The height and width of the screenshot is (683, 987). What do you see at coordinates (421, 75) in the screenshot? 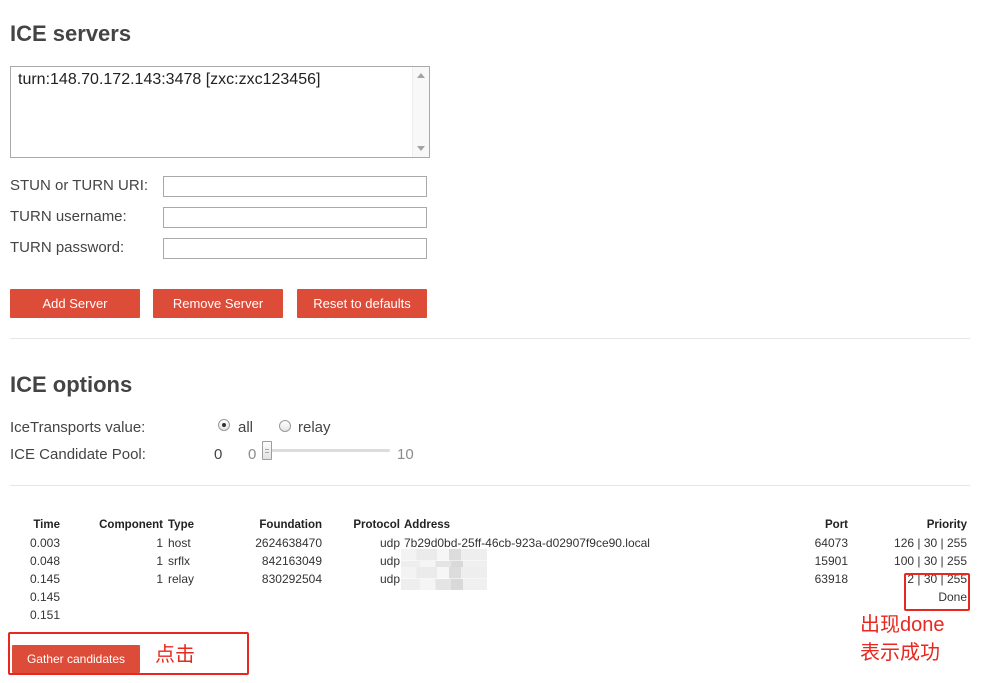
I see `scroll-up-arrow-icon` at bounding box center [421, 75].